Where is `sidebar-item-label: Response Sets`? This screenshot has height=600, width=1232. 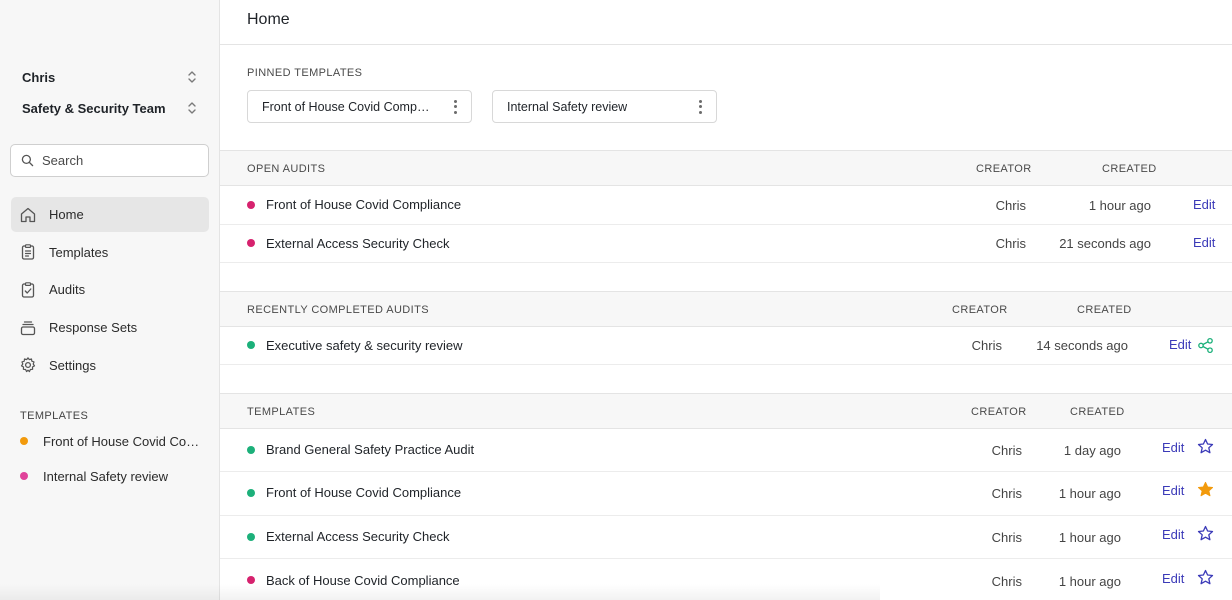
sidebar-item-label: Response Sets is located at coordinates (93, 328).